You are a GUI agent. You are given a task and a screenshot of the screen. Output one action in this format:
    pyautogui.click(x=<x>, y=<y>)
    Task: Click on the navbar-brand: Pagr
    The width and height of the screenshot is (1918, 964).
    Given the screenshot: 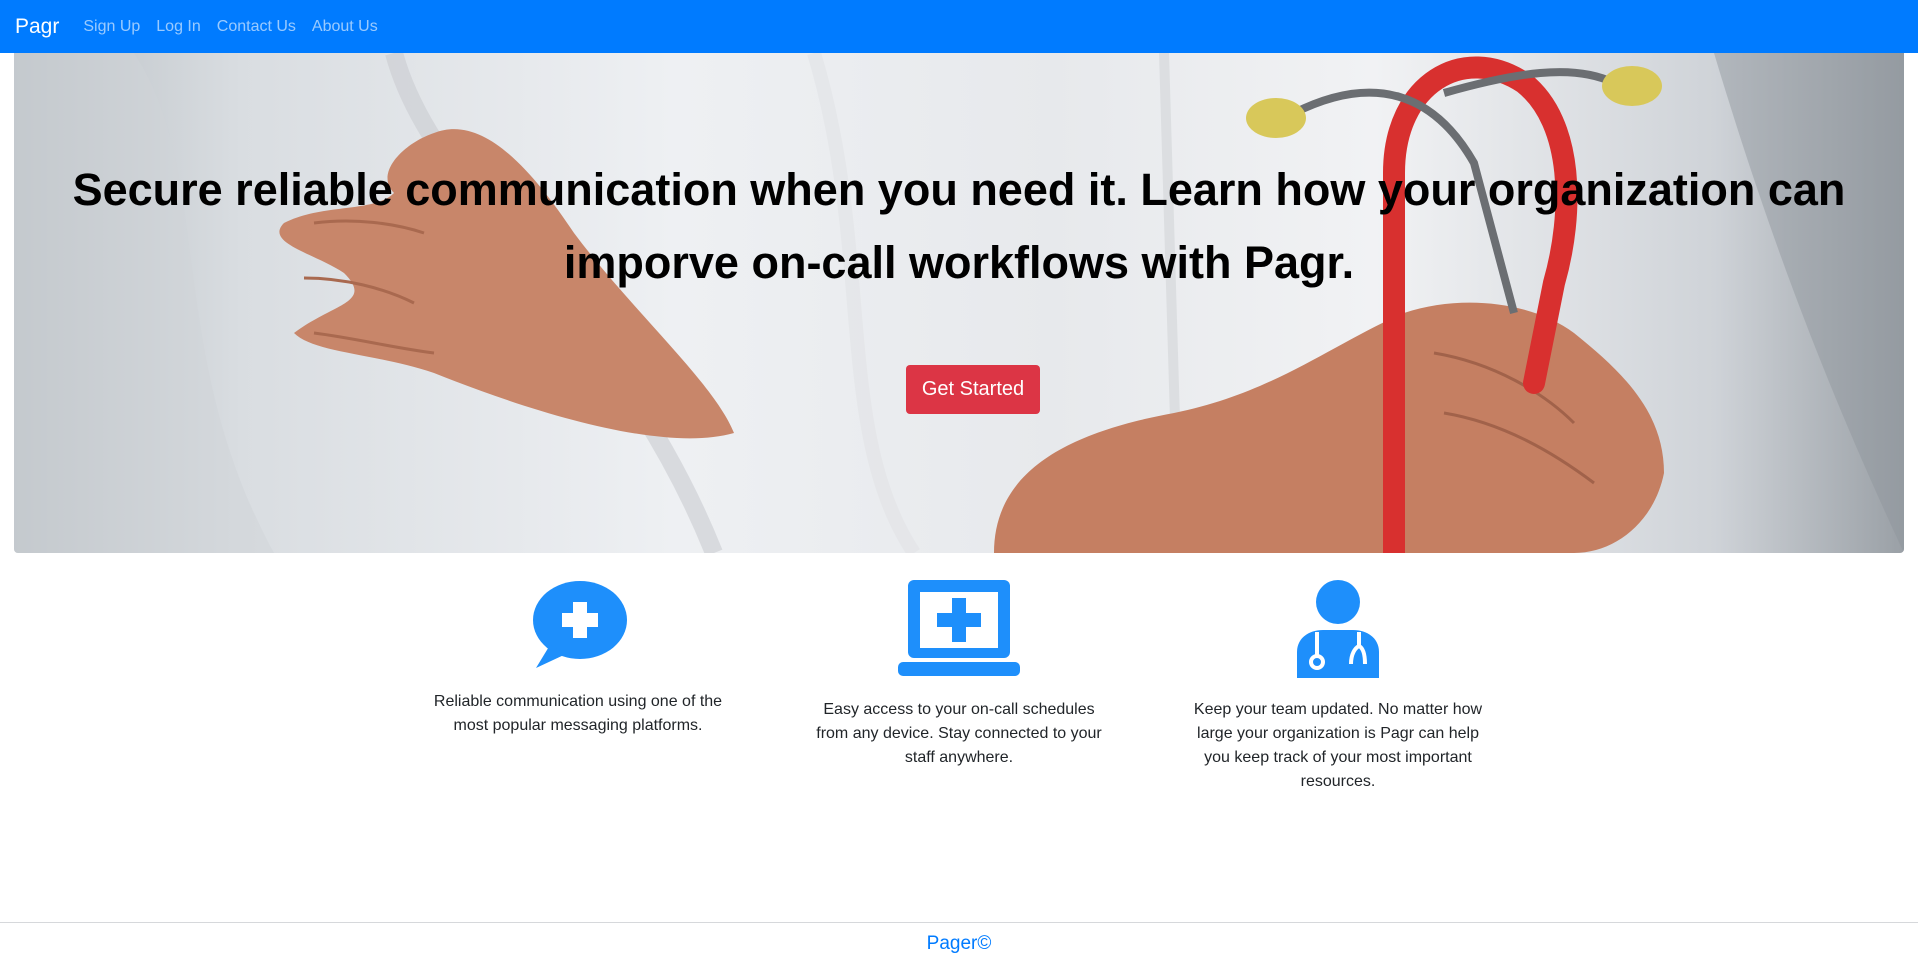 What is the action you would take?
    pyautogui.click(x=37, y=27)
    